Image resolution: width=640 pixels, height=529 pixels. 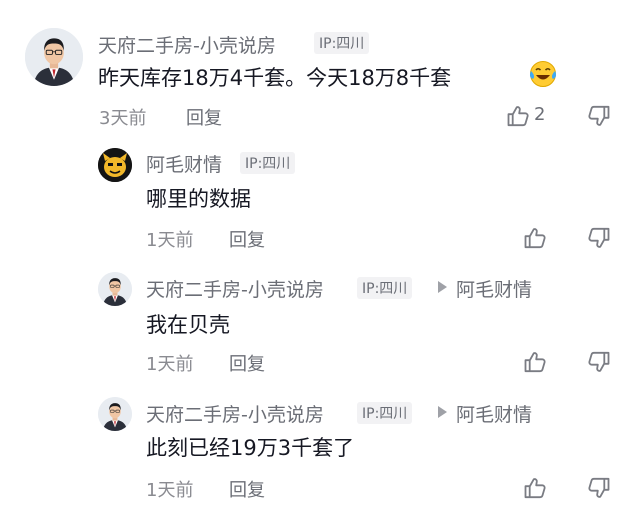 I want to click on reply-text: 此刻已经19万3千套了, so click(x=250, y=448).